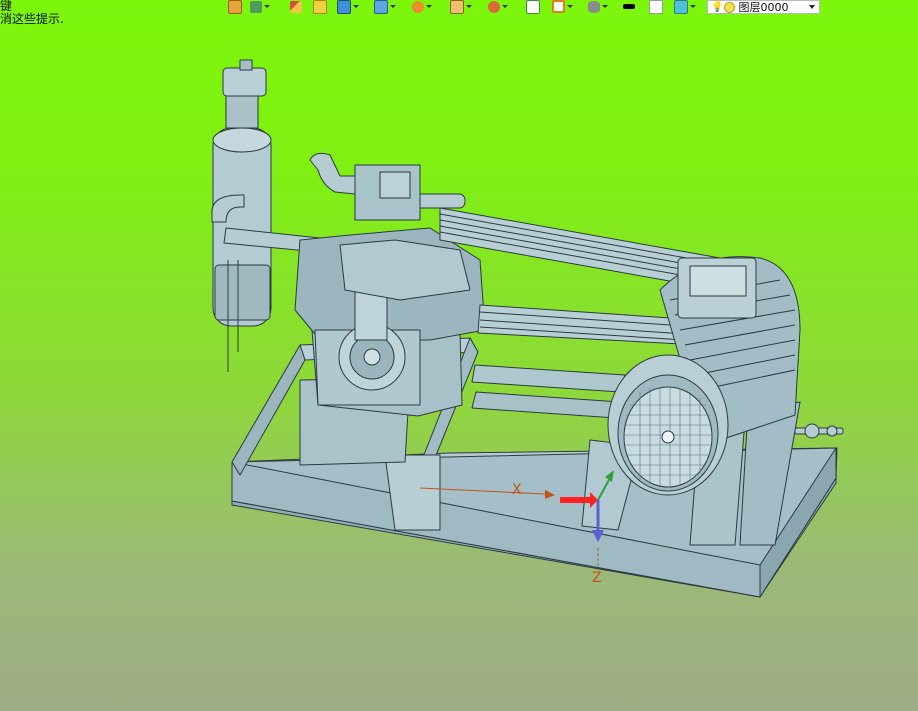 Image resolution: width=918 pixels, height=711 pixels. What do you see at coordinates (422, 6) in the screenshot?
I see `render-wheel-icon` at bounding box center [422, 6].